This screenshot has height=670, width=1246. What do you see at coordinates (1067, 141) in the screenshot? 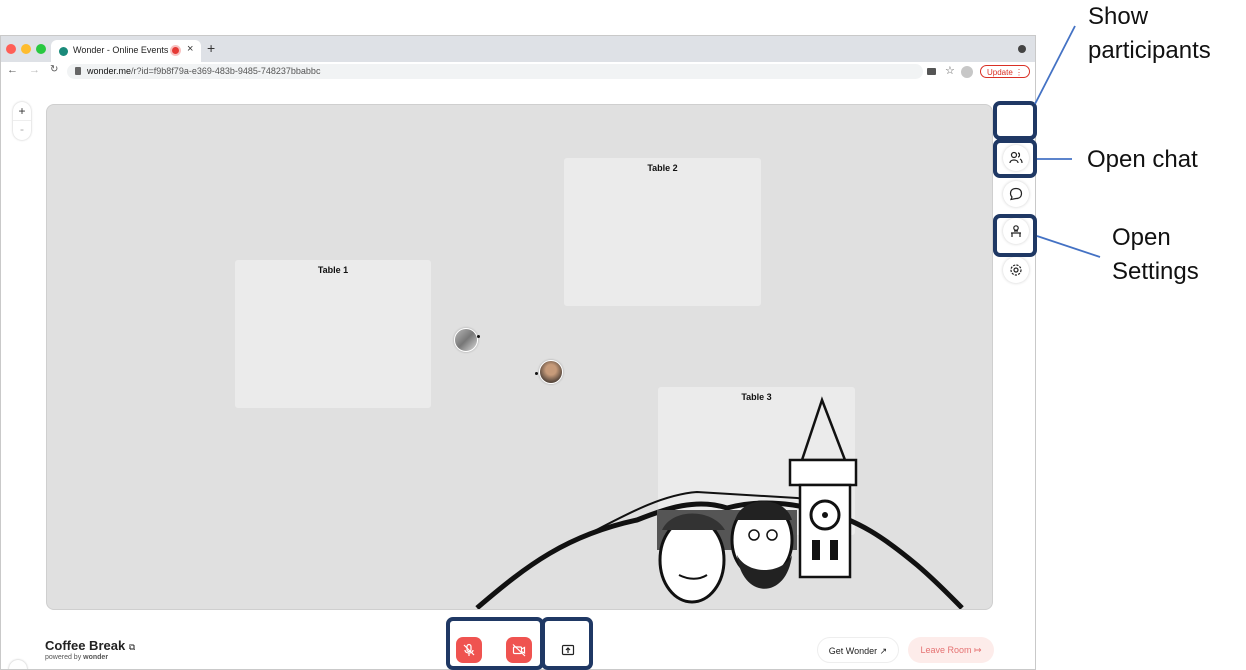
I see `annotation-arrows` at bounding box center [1067, 141].